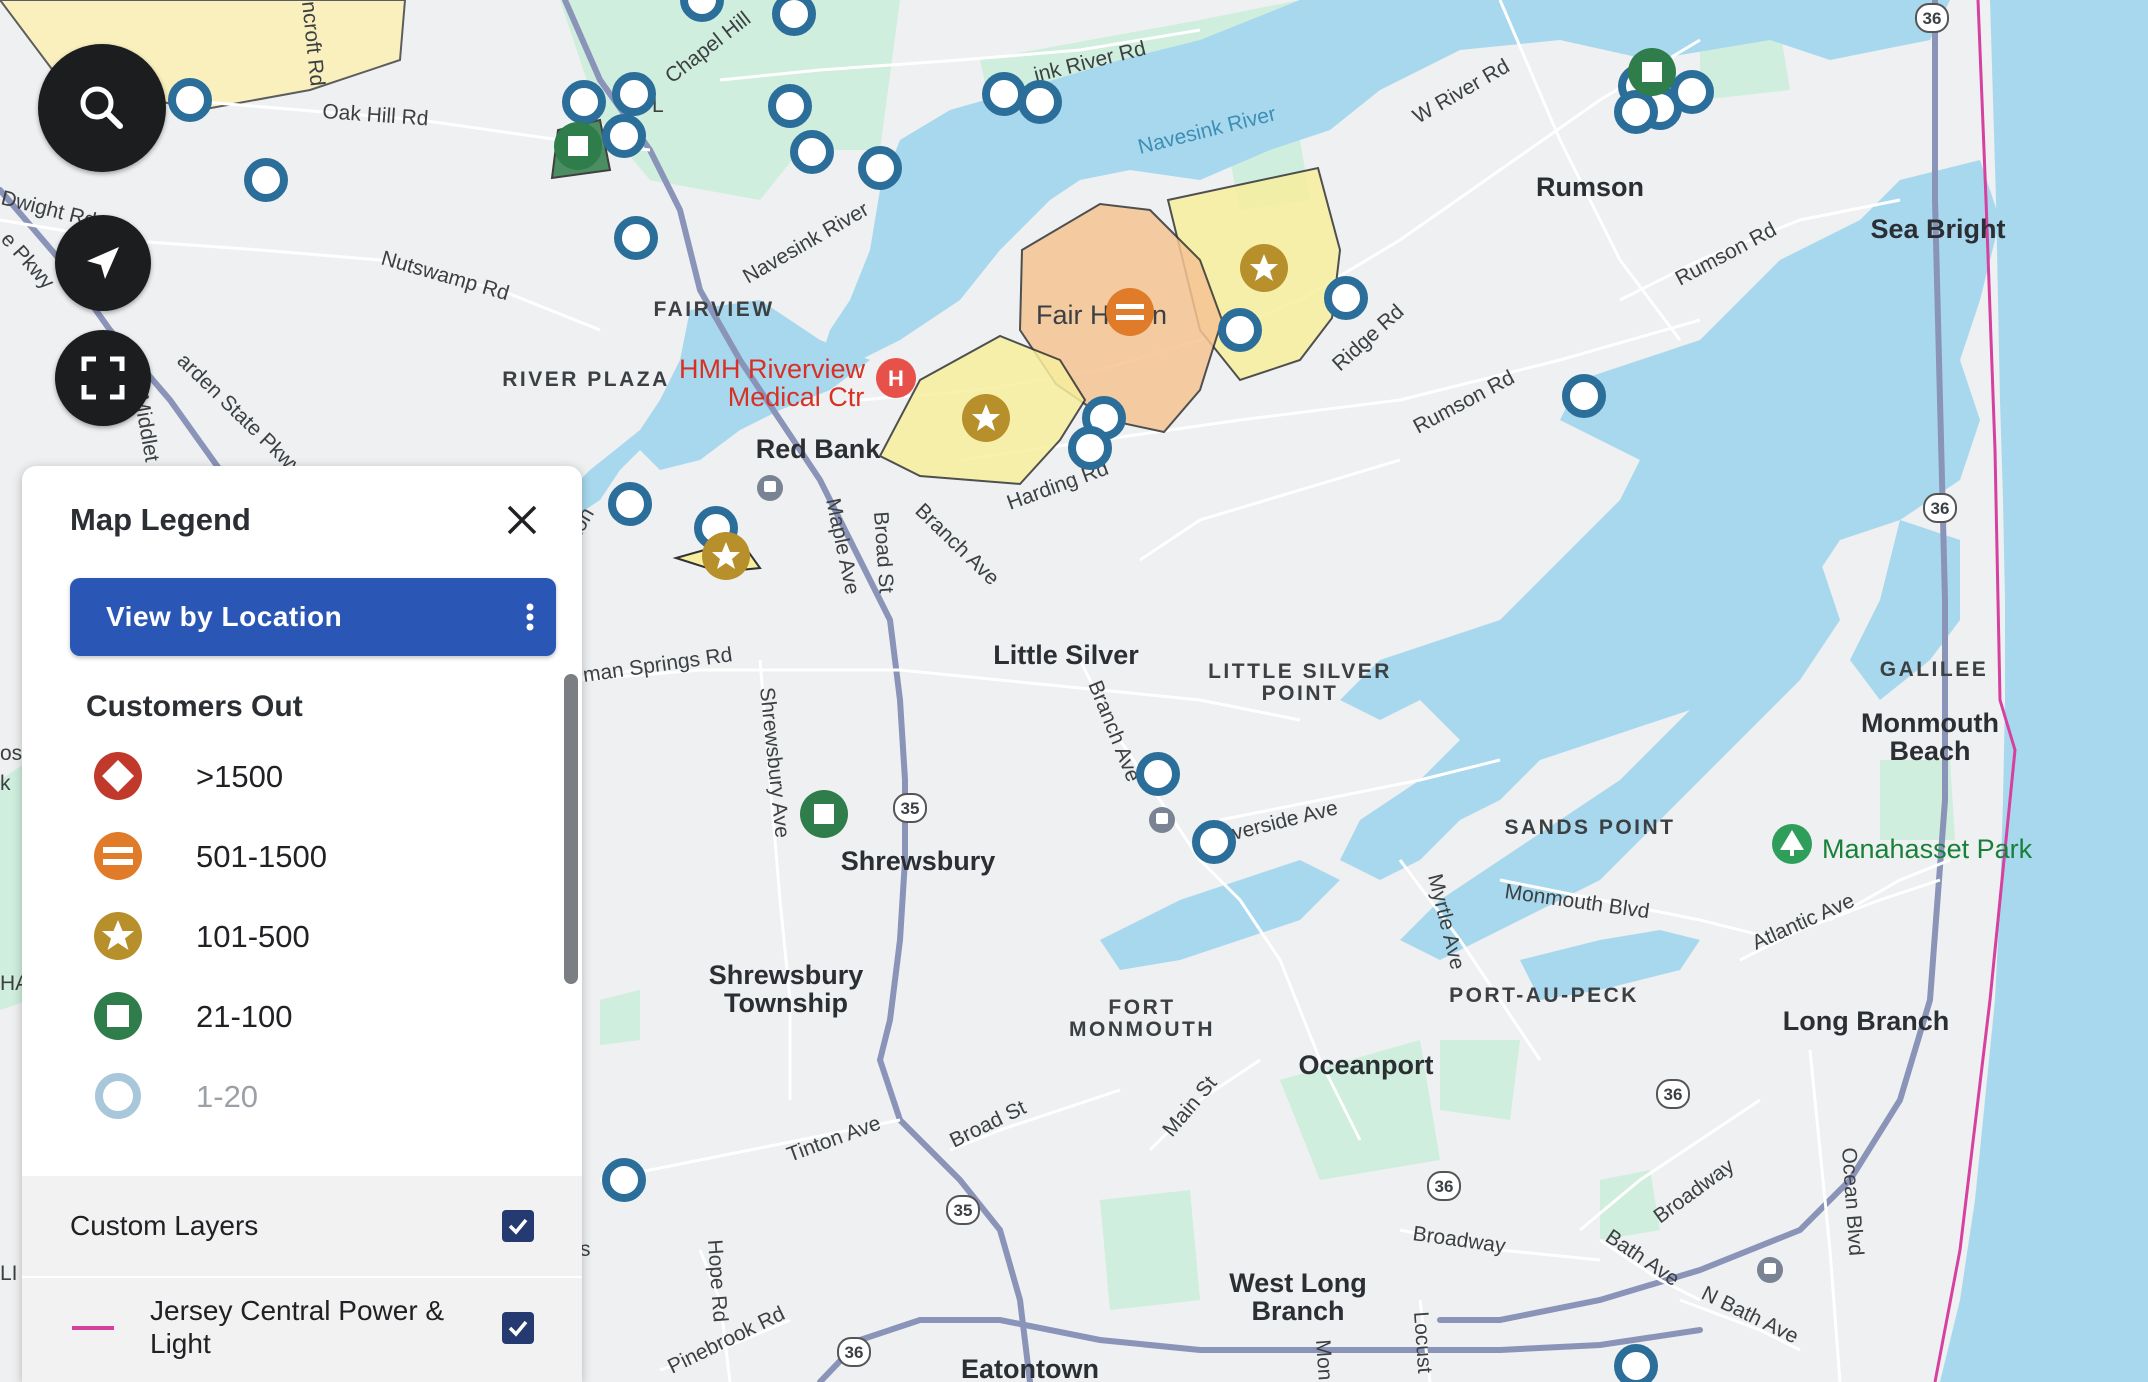 The height and width of the screenshot is (1382, 2148). I want to click on svg-text: Oceanport, so click(1365, 1065).